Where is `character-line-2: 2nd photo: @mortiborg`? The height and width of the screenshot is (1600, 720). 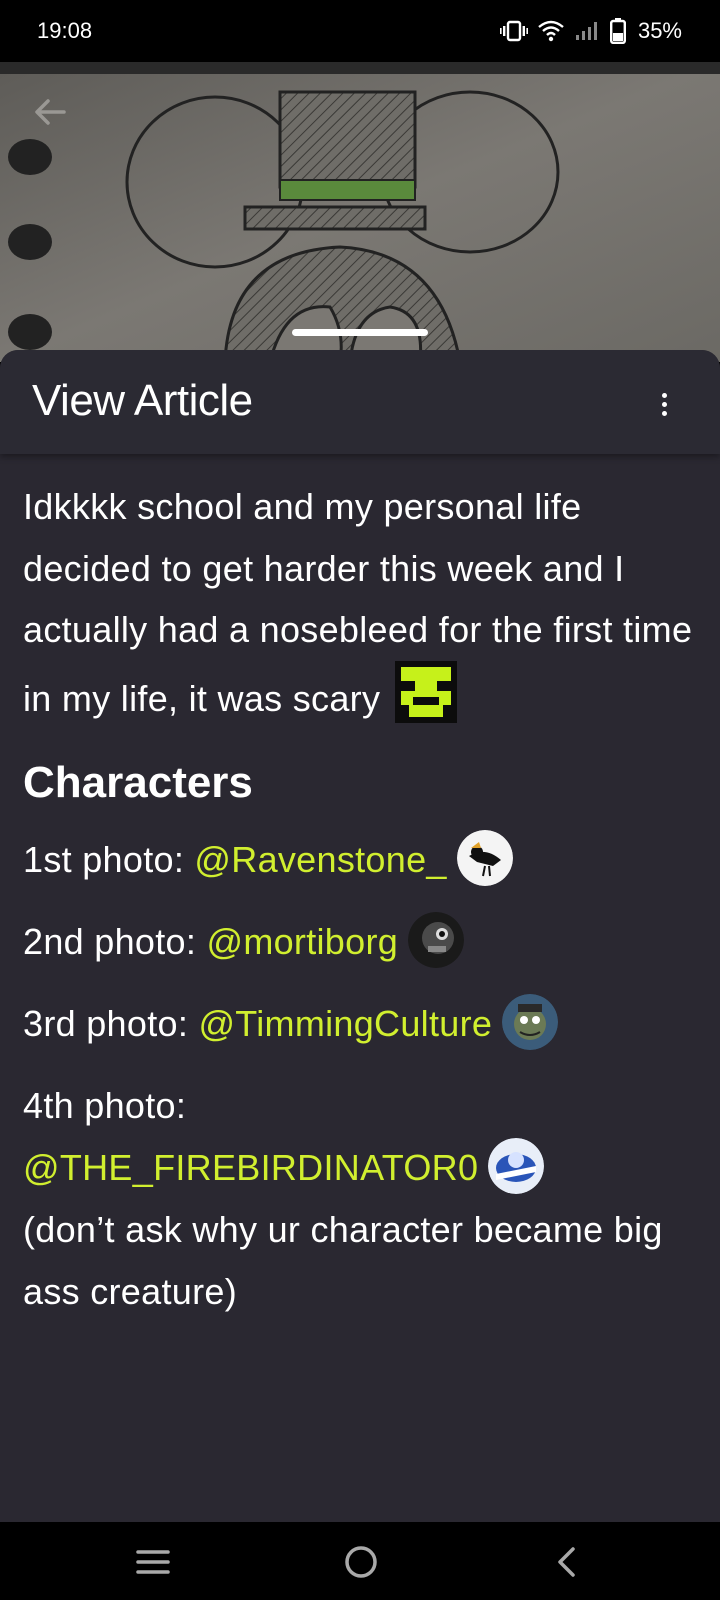
character-line-2: 2nd photo: @mortiborg is located at coordinates (359, 942).